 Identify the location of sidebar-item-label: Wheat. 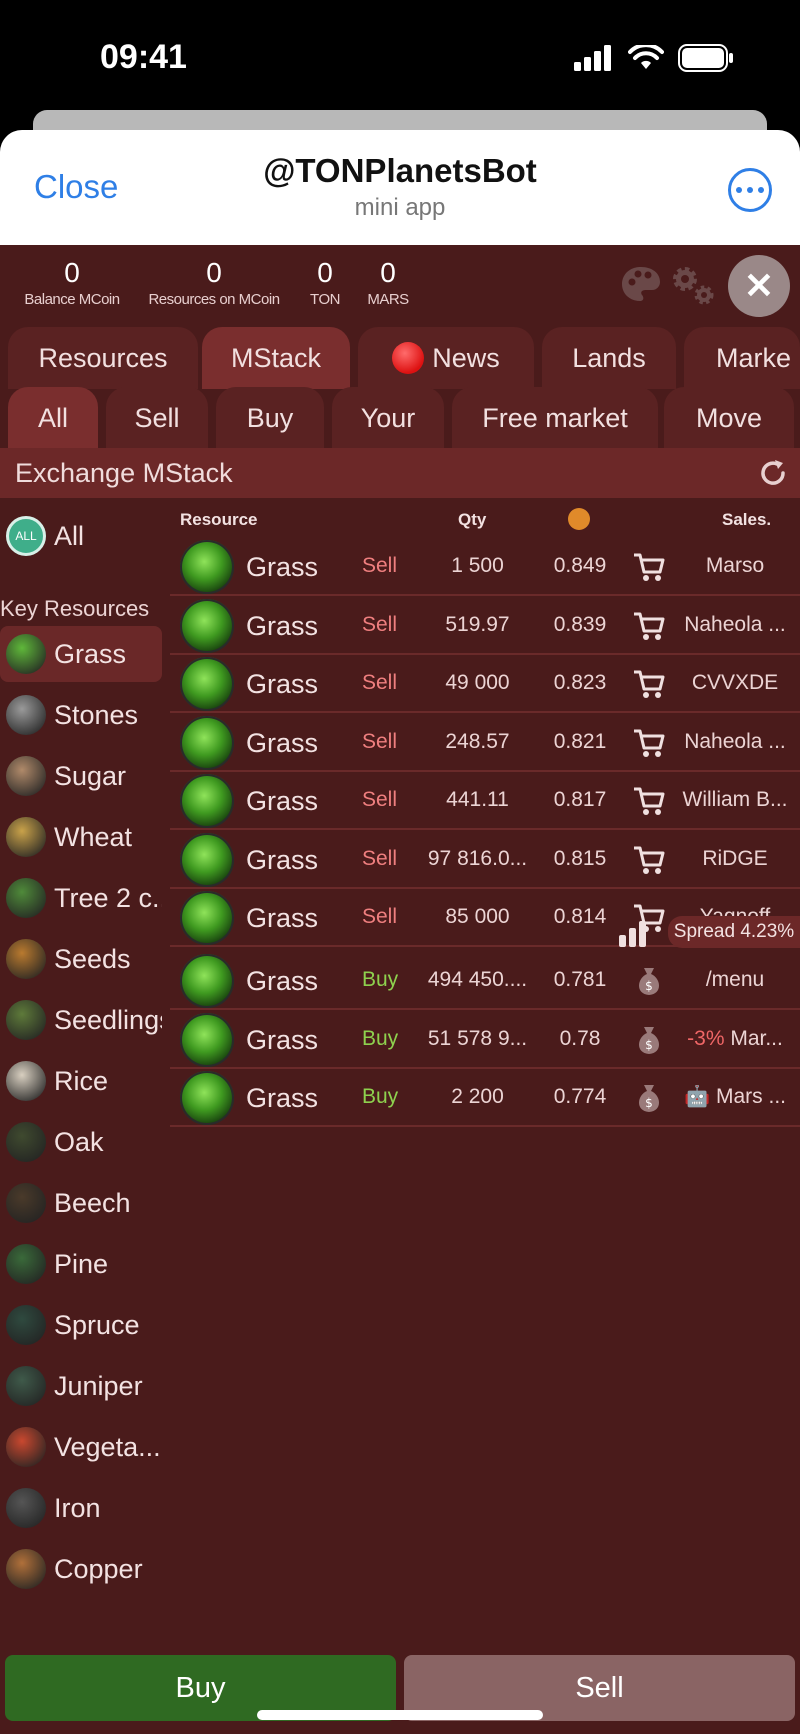
(93, 836).